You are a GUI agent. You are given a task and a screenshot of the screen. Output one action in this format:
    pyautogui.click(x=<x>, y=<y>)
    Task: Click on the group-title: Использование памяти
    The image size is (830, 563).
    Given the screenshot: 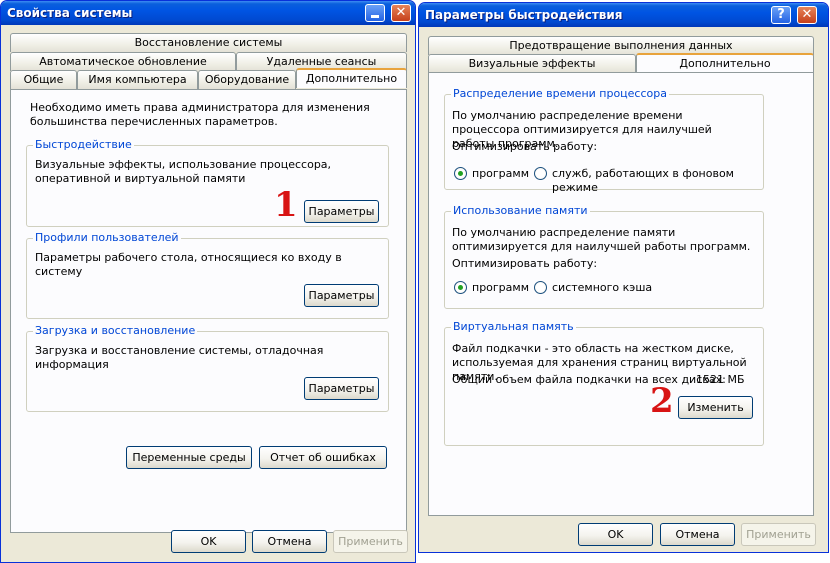 What is the action you would take?
    pyautogui.click(x=520, y=210)
    